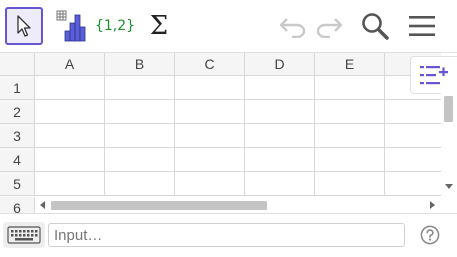 This screenshot has width=457, height=257. Describe the element at coordinates (17, 205) in the screenshot. I see `row-header-6: 6` at that location.